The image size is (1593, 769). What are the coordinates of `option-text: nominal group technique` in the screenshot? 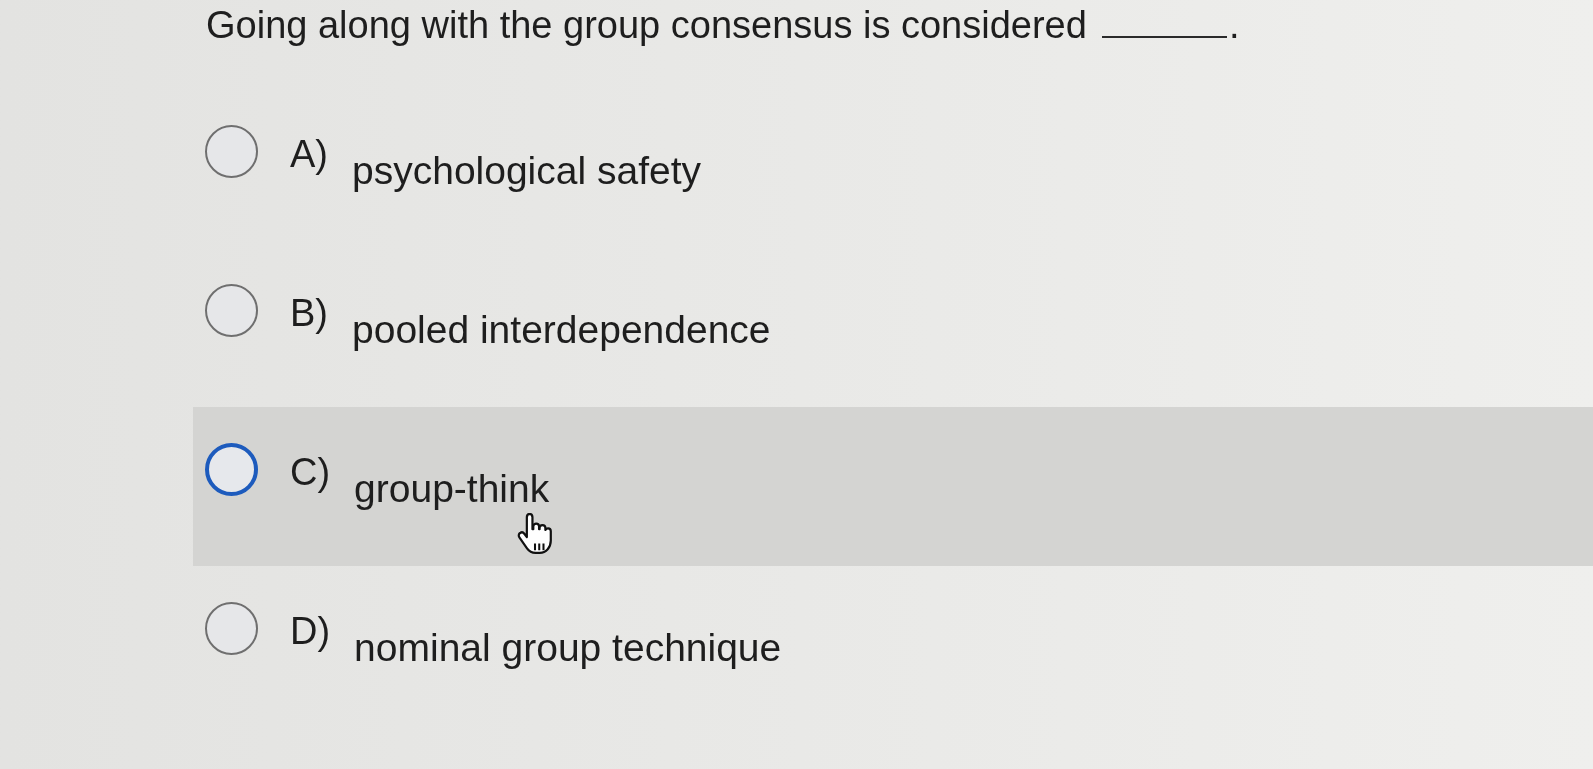 It's located at (568, 647).